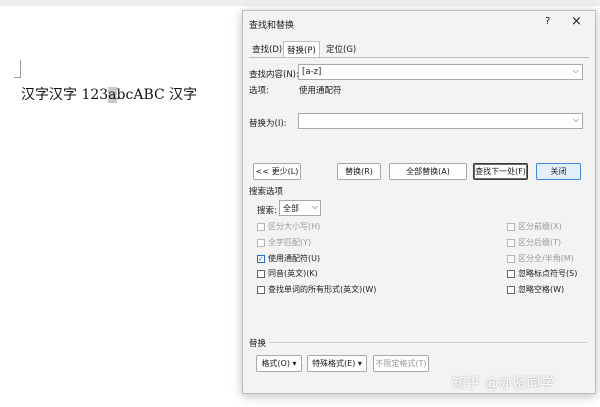  What do you see at coordinates (312, 72) in the screenshot?
I see `find-input-value: [a-z]` at bounding box center [312, 72].